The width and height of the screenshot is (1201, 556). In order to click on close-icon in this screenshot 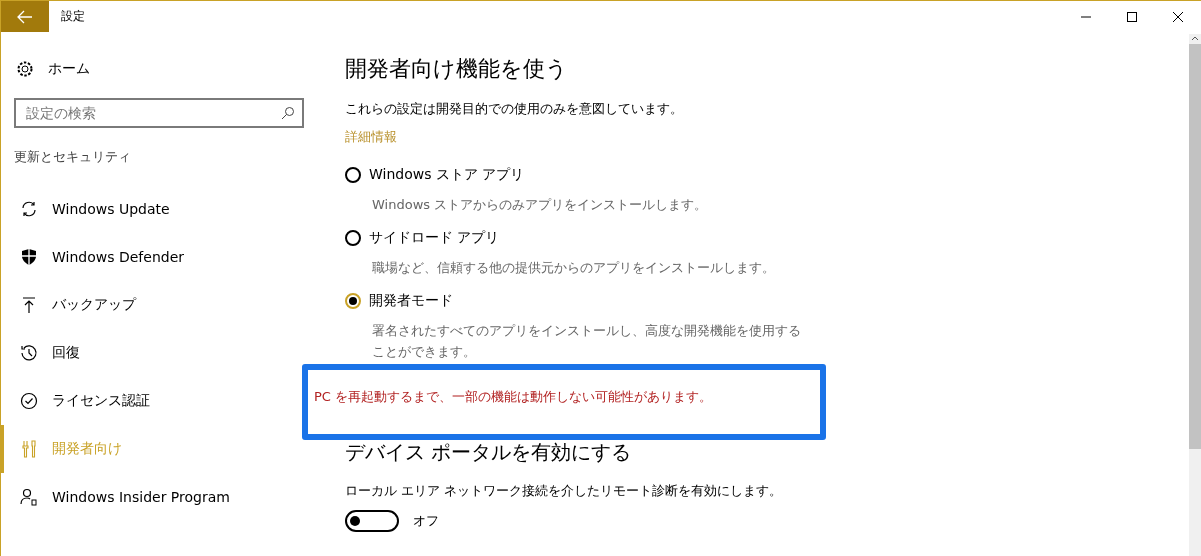, I will do `click(1178, 16)`.